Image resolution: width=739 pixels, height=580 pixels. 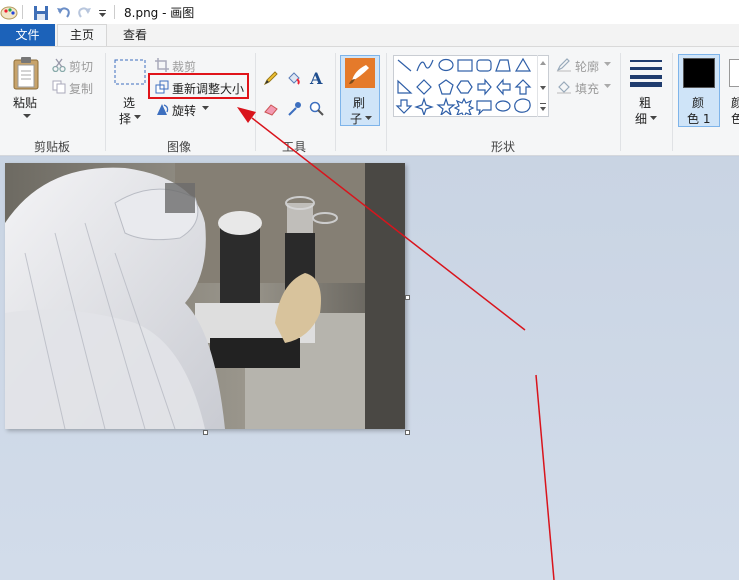 What do you see at coordinates (360, 73) in the screenshot?
I see `brush-icon` at bounding box center [360, 73].